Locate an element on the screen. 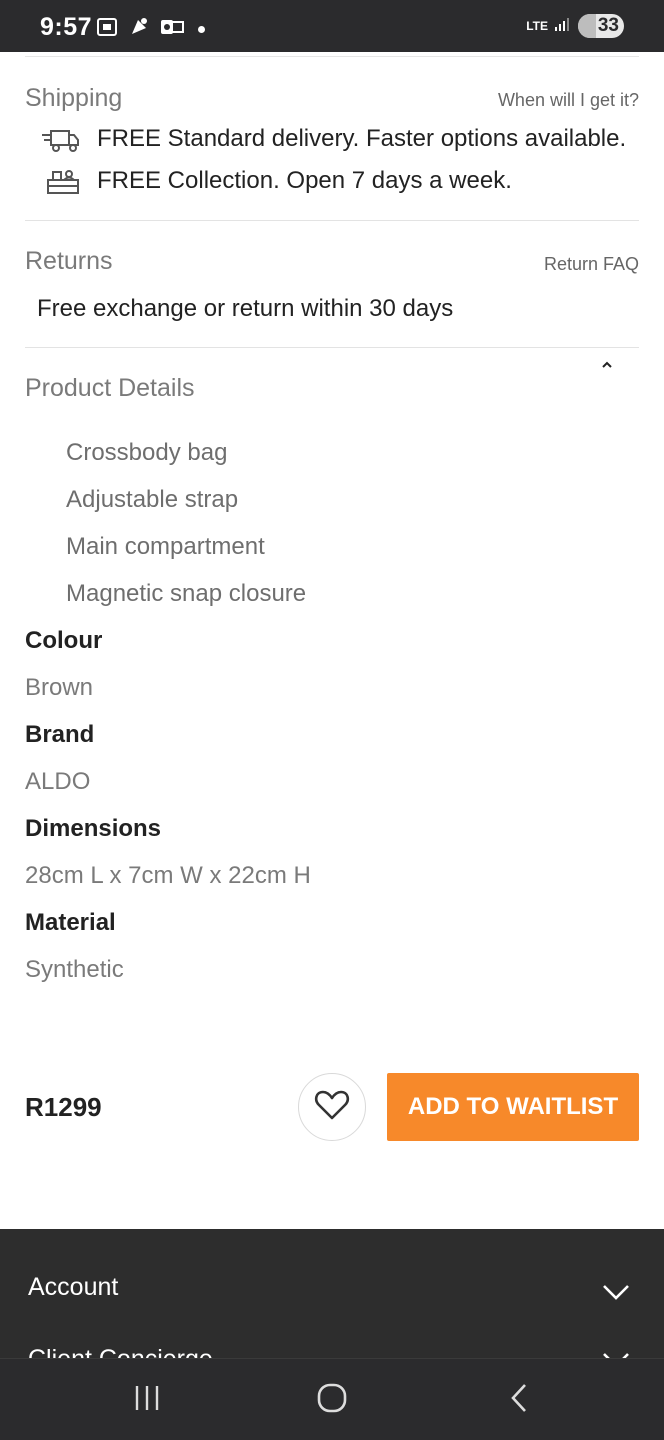 The width and height of the screenshot is (664, 1440). returns-policy-text: Free exchange or return within 30 days is located at coordinates (245, 308).